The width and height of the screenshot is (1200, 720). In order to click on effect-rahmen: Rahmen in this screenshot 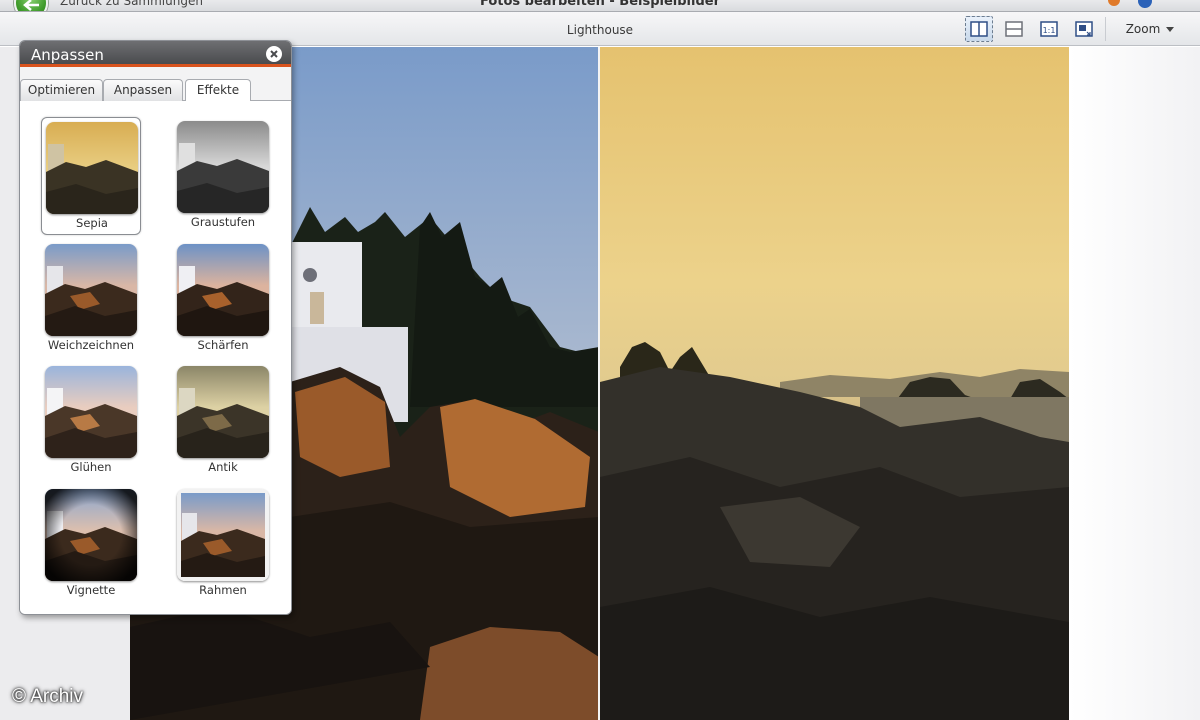, I will do `click(223, 544)`.